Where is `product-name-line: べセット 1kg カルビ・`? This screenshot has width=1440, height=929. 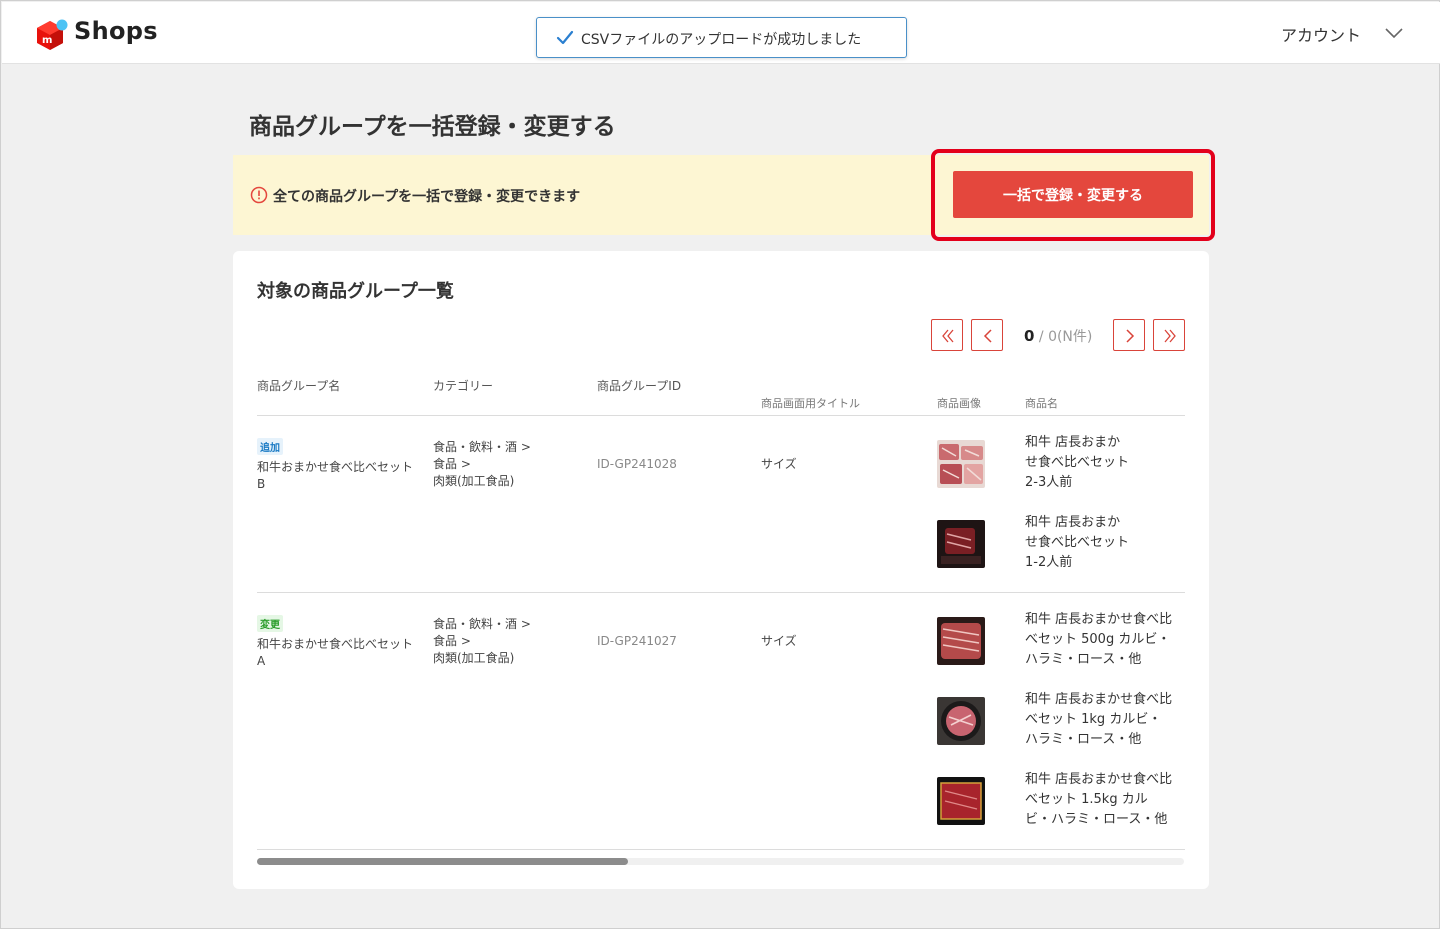 product-name-line: べセット 1kg カルビ・ is located at coordinates (1093, 719).